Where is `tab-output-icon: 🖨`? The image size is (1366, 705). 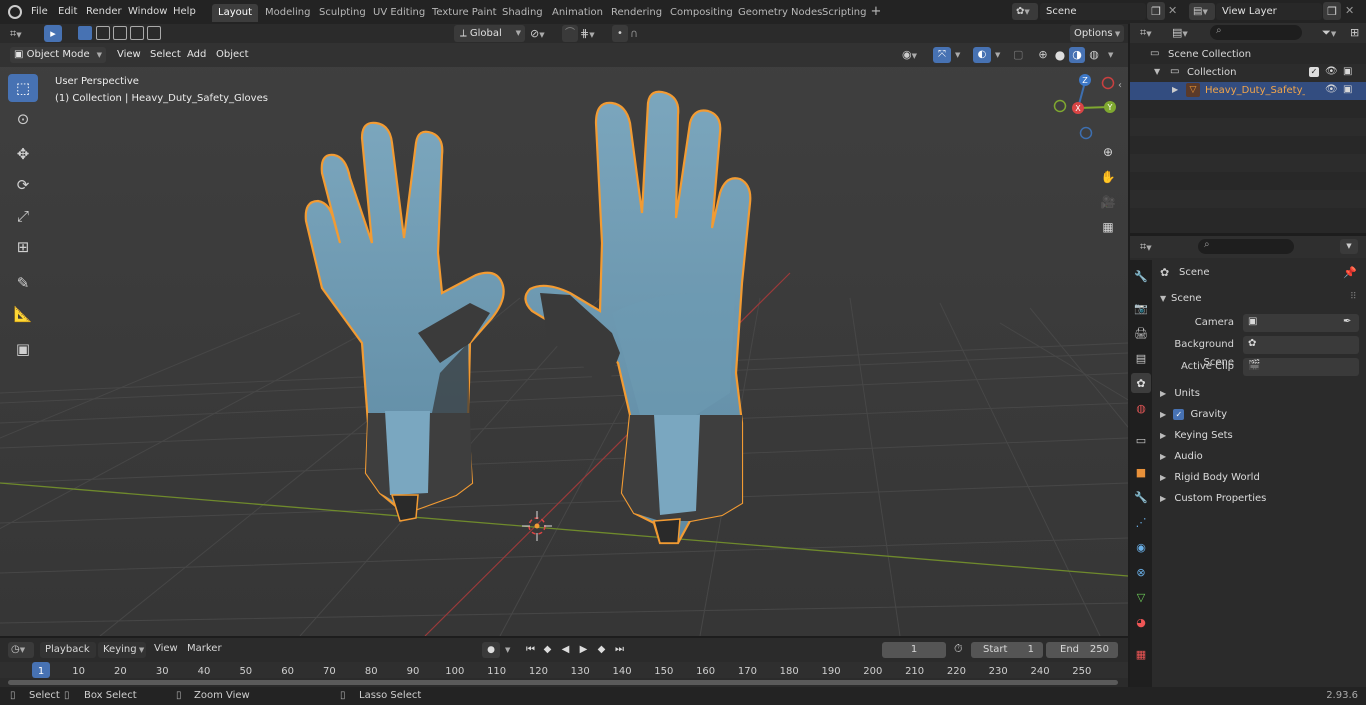 tab-output-icon: 🖨 is located at coordinates (1141, 333).